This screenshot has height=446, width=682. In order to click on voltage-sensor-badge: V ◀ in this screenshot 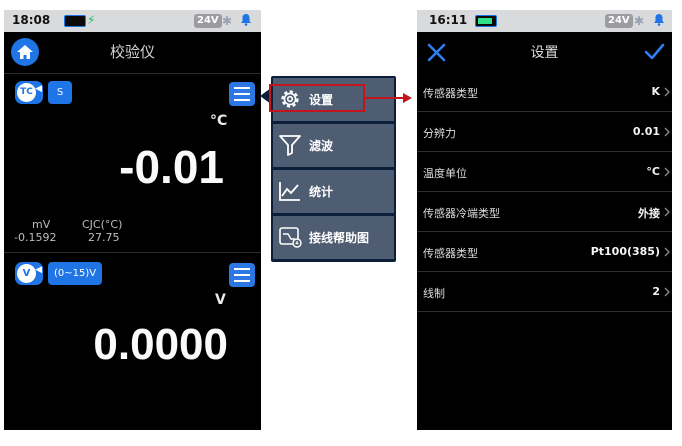, I will do `click(29, 273)`.